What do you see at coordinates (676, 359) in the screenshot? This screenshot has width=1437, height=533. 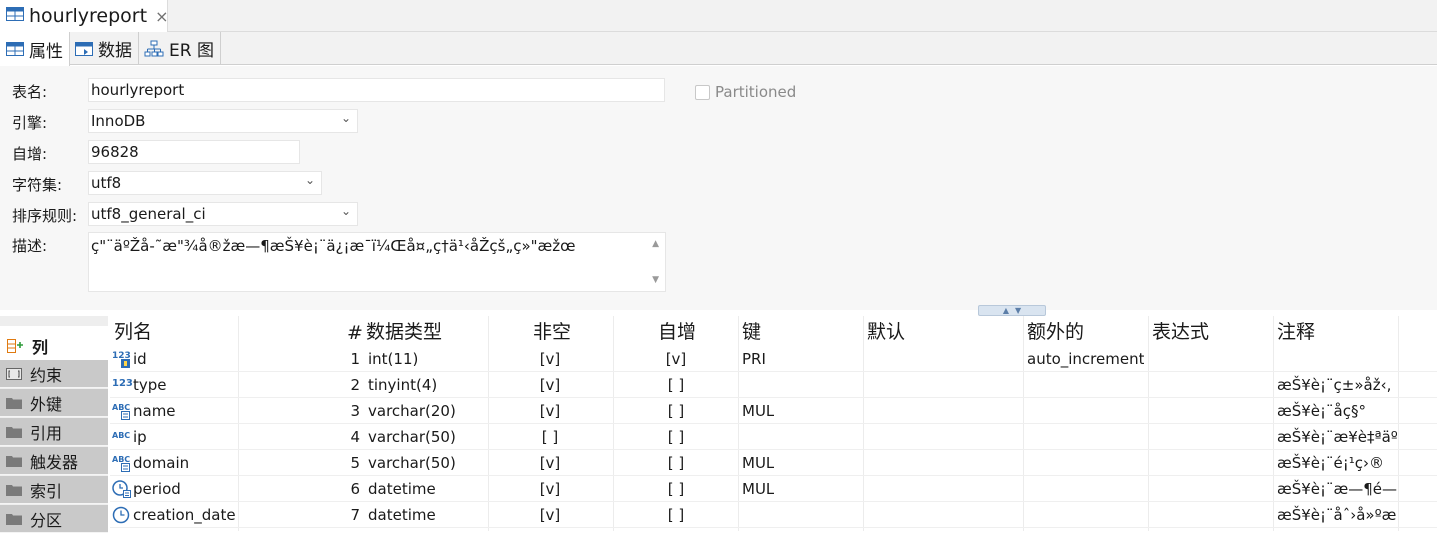 I see `cell-auto-increment: [v]` at bounding box center [676, 359].